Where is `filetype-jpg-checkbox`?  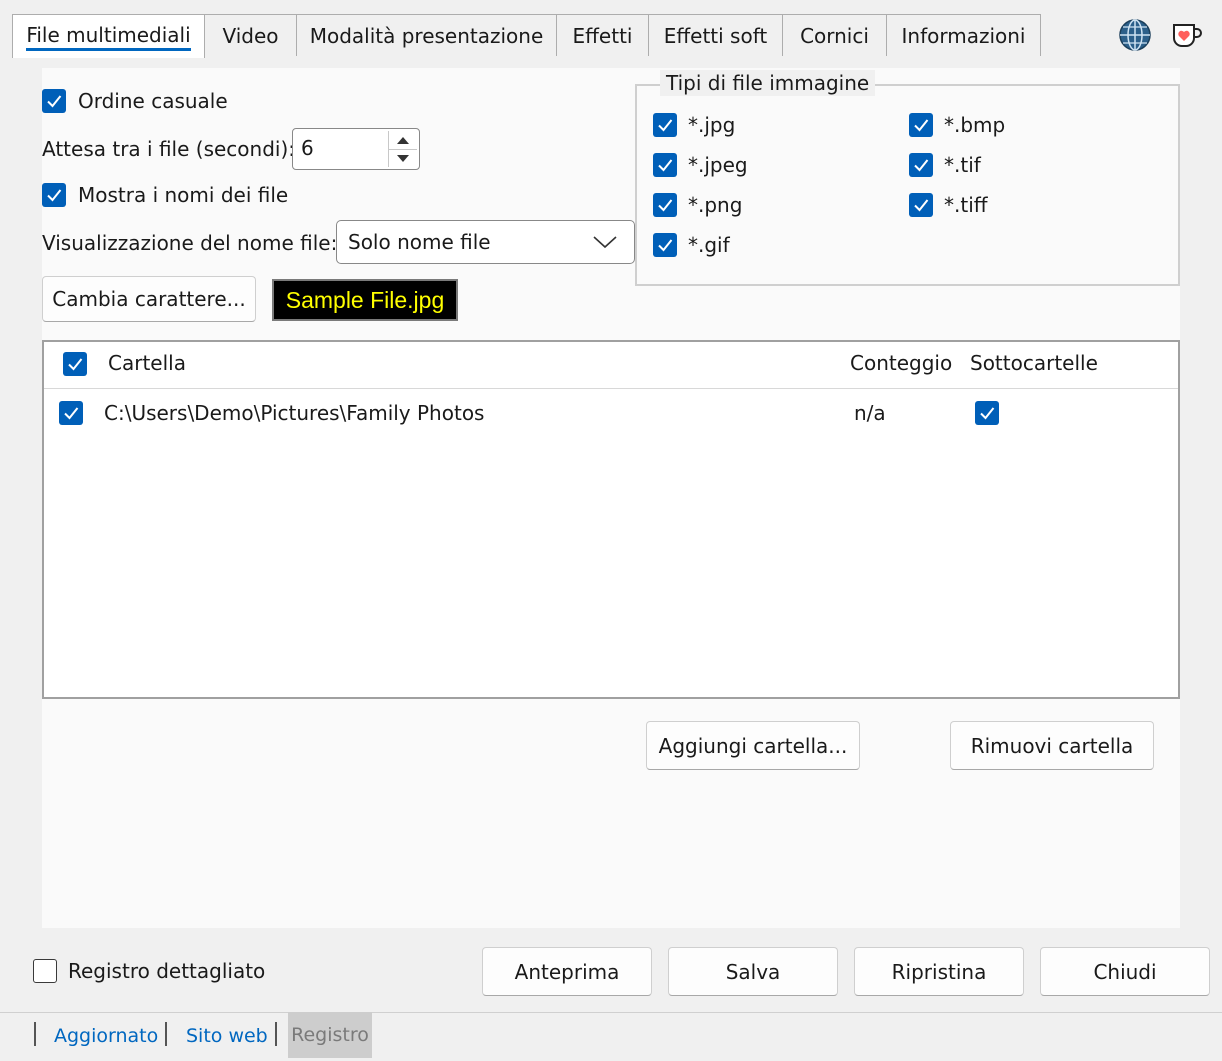
filetype-jpg-checkbox is located at coordinates (665, 125).